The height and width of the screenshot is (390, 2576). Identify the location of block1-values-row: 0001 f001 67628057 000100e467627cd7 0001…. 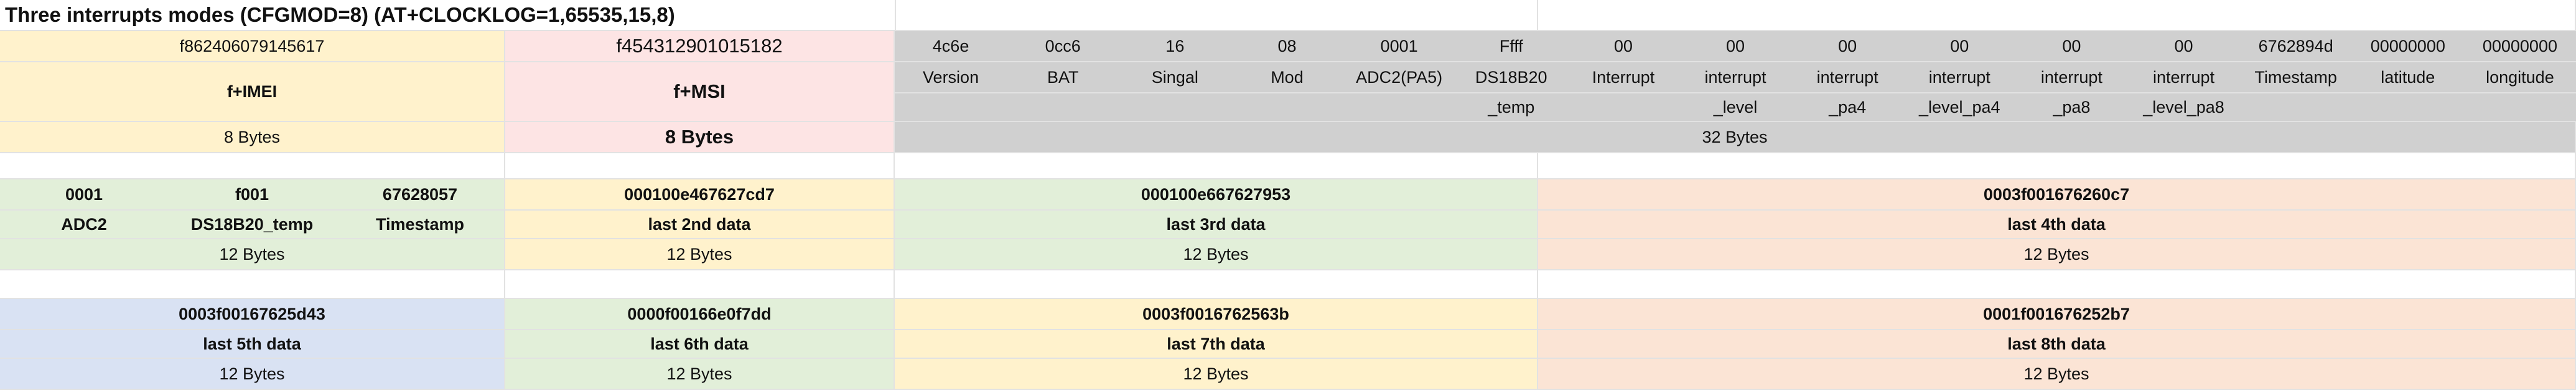
(1288, 195).